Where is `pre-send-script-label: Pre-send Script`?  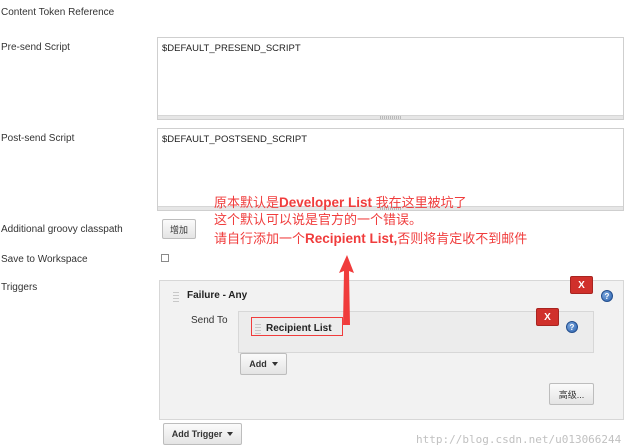
pre-send-script-label: Pre-send Script is located at coordinates (35, 47).